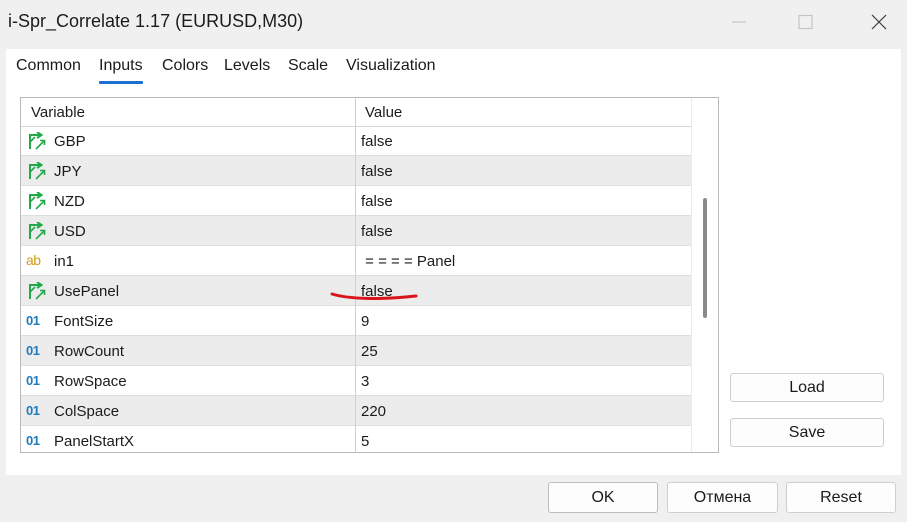 The width and height of the screenshot is (907, 522). I want to click on reset-button: Reset, so click(841, 497).